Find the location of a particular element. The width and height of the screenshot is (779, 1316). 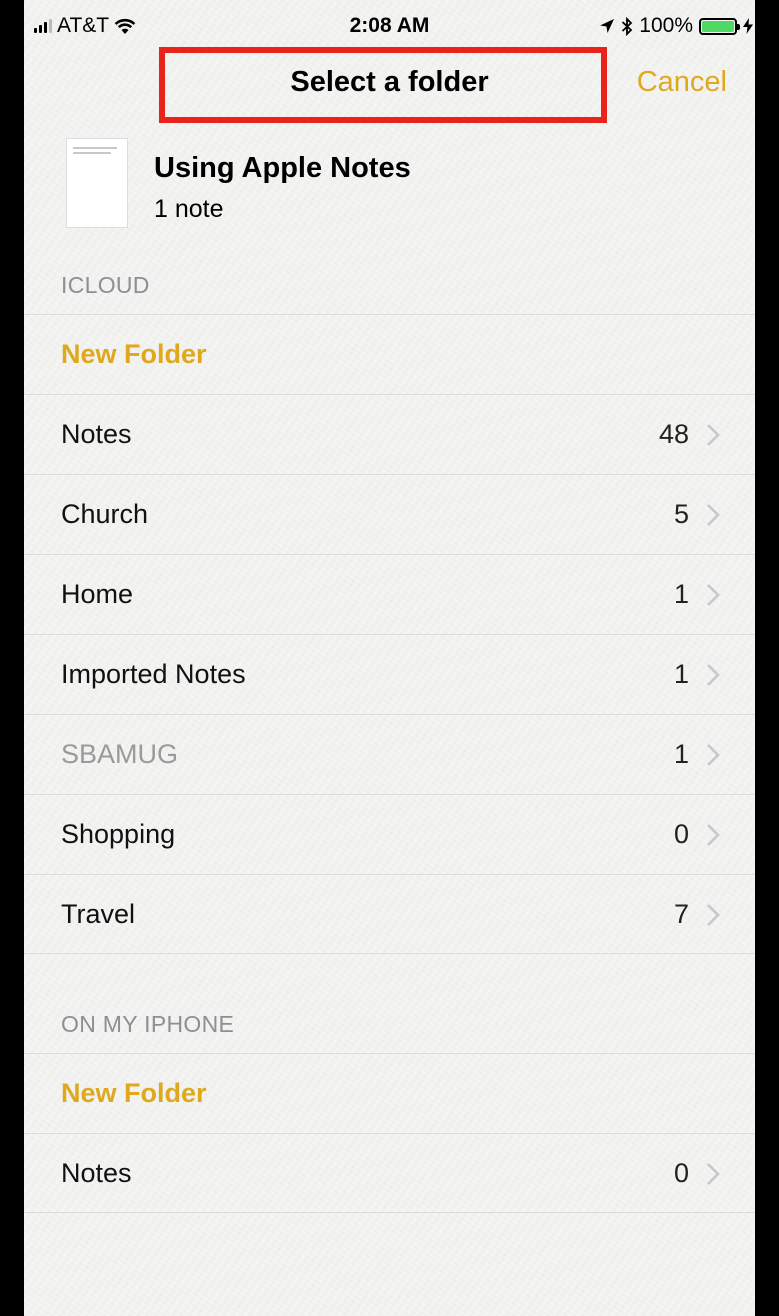

location-icon is located at coordinates (607, 26).